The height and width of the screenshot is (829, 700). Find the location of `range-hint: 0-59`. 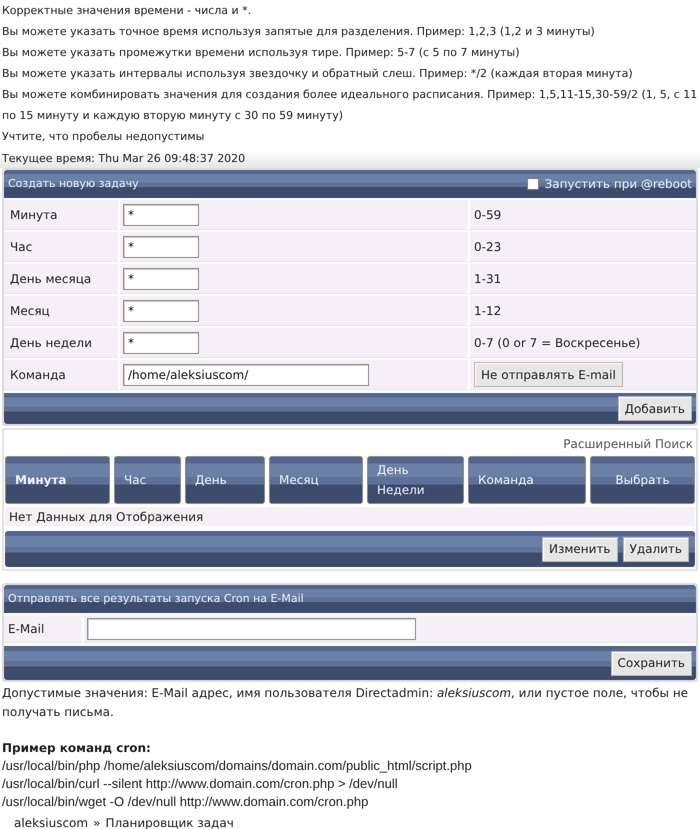

range-hint: 0-59 is located at coordinates (583, 215).